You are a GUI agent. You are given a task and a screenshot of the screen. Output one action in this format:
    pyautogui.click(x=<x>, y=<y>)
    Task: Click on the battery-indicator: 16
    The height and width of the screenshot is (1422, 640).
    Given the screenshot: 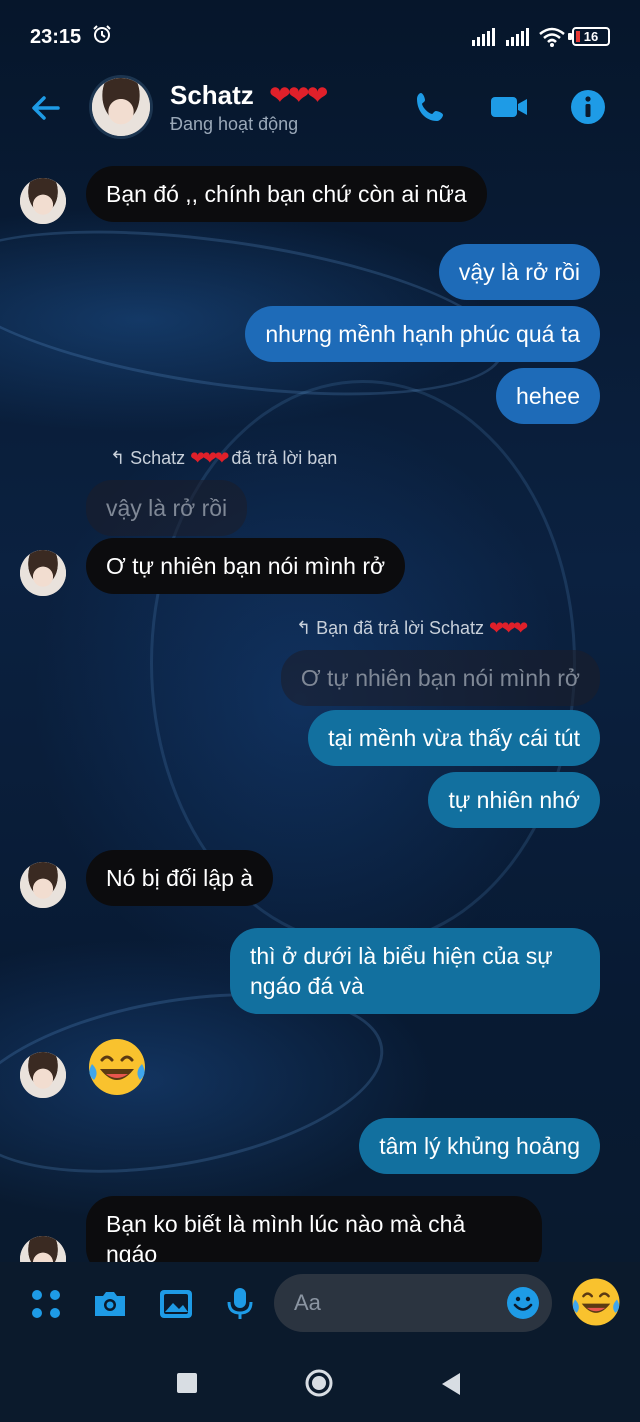 What is the action you would take?
    pyautogui.click(x=589, y=36)
    